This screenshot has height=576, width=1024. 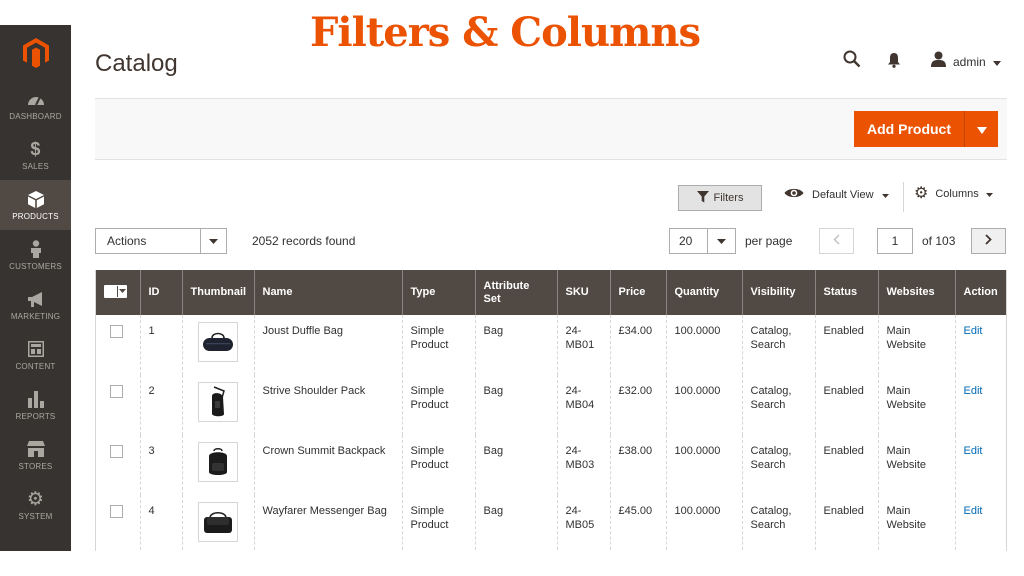 I want to click on sidebar-item-system: ⚙ SYSTEM, so click(x=35, y=505).